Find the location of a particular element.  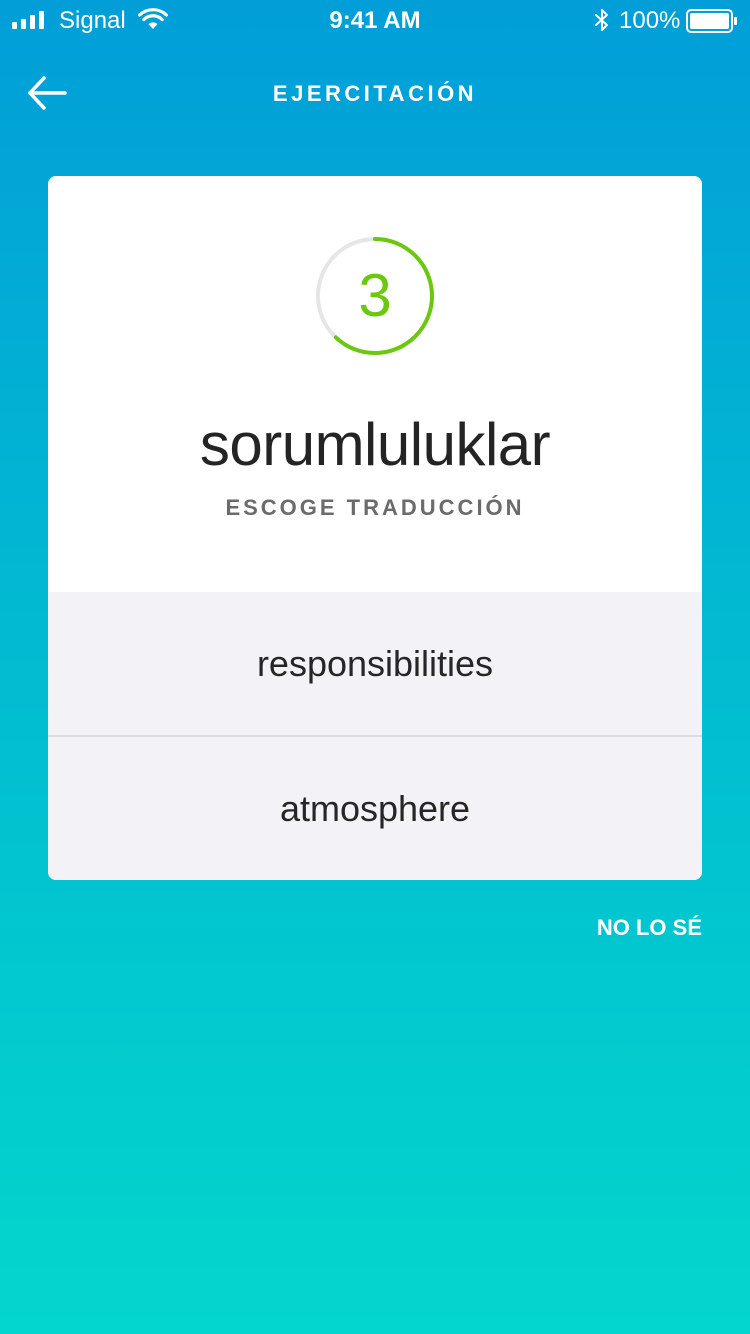

battery-percentage: 100% is located at coordinates (650, 20).